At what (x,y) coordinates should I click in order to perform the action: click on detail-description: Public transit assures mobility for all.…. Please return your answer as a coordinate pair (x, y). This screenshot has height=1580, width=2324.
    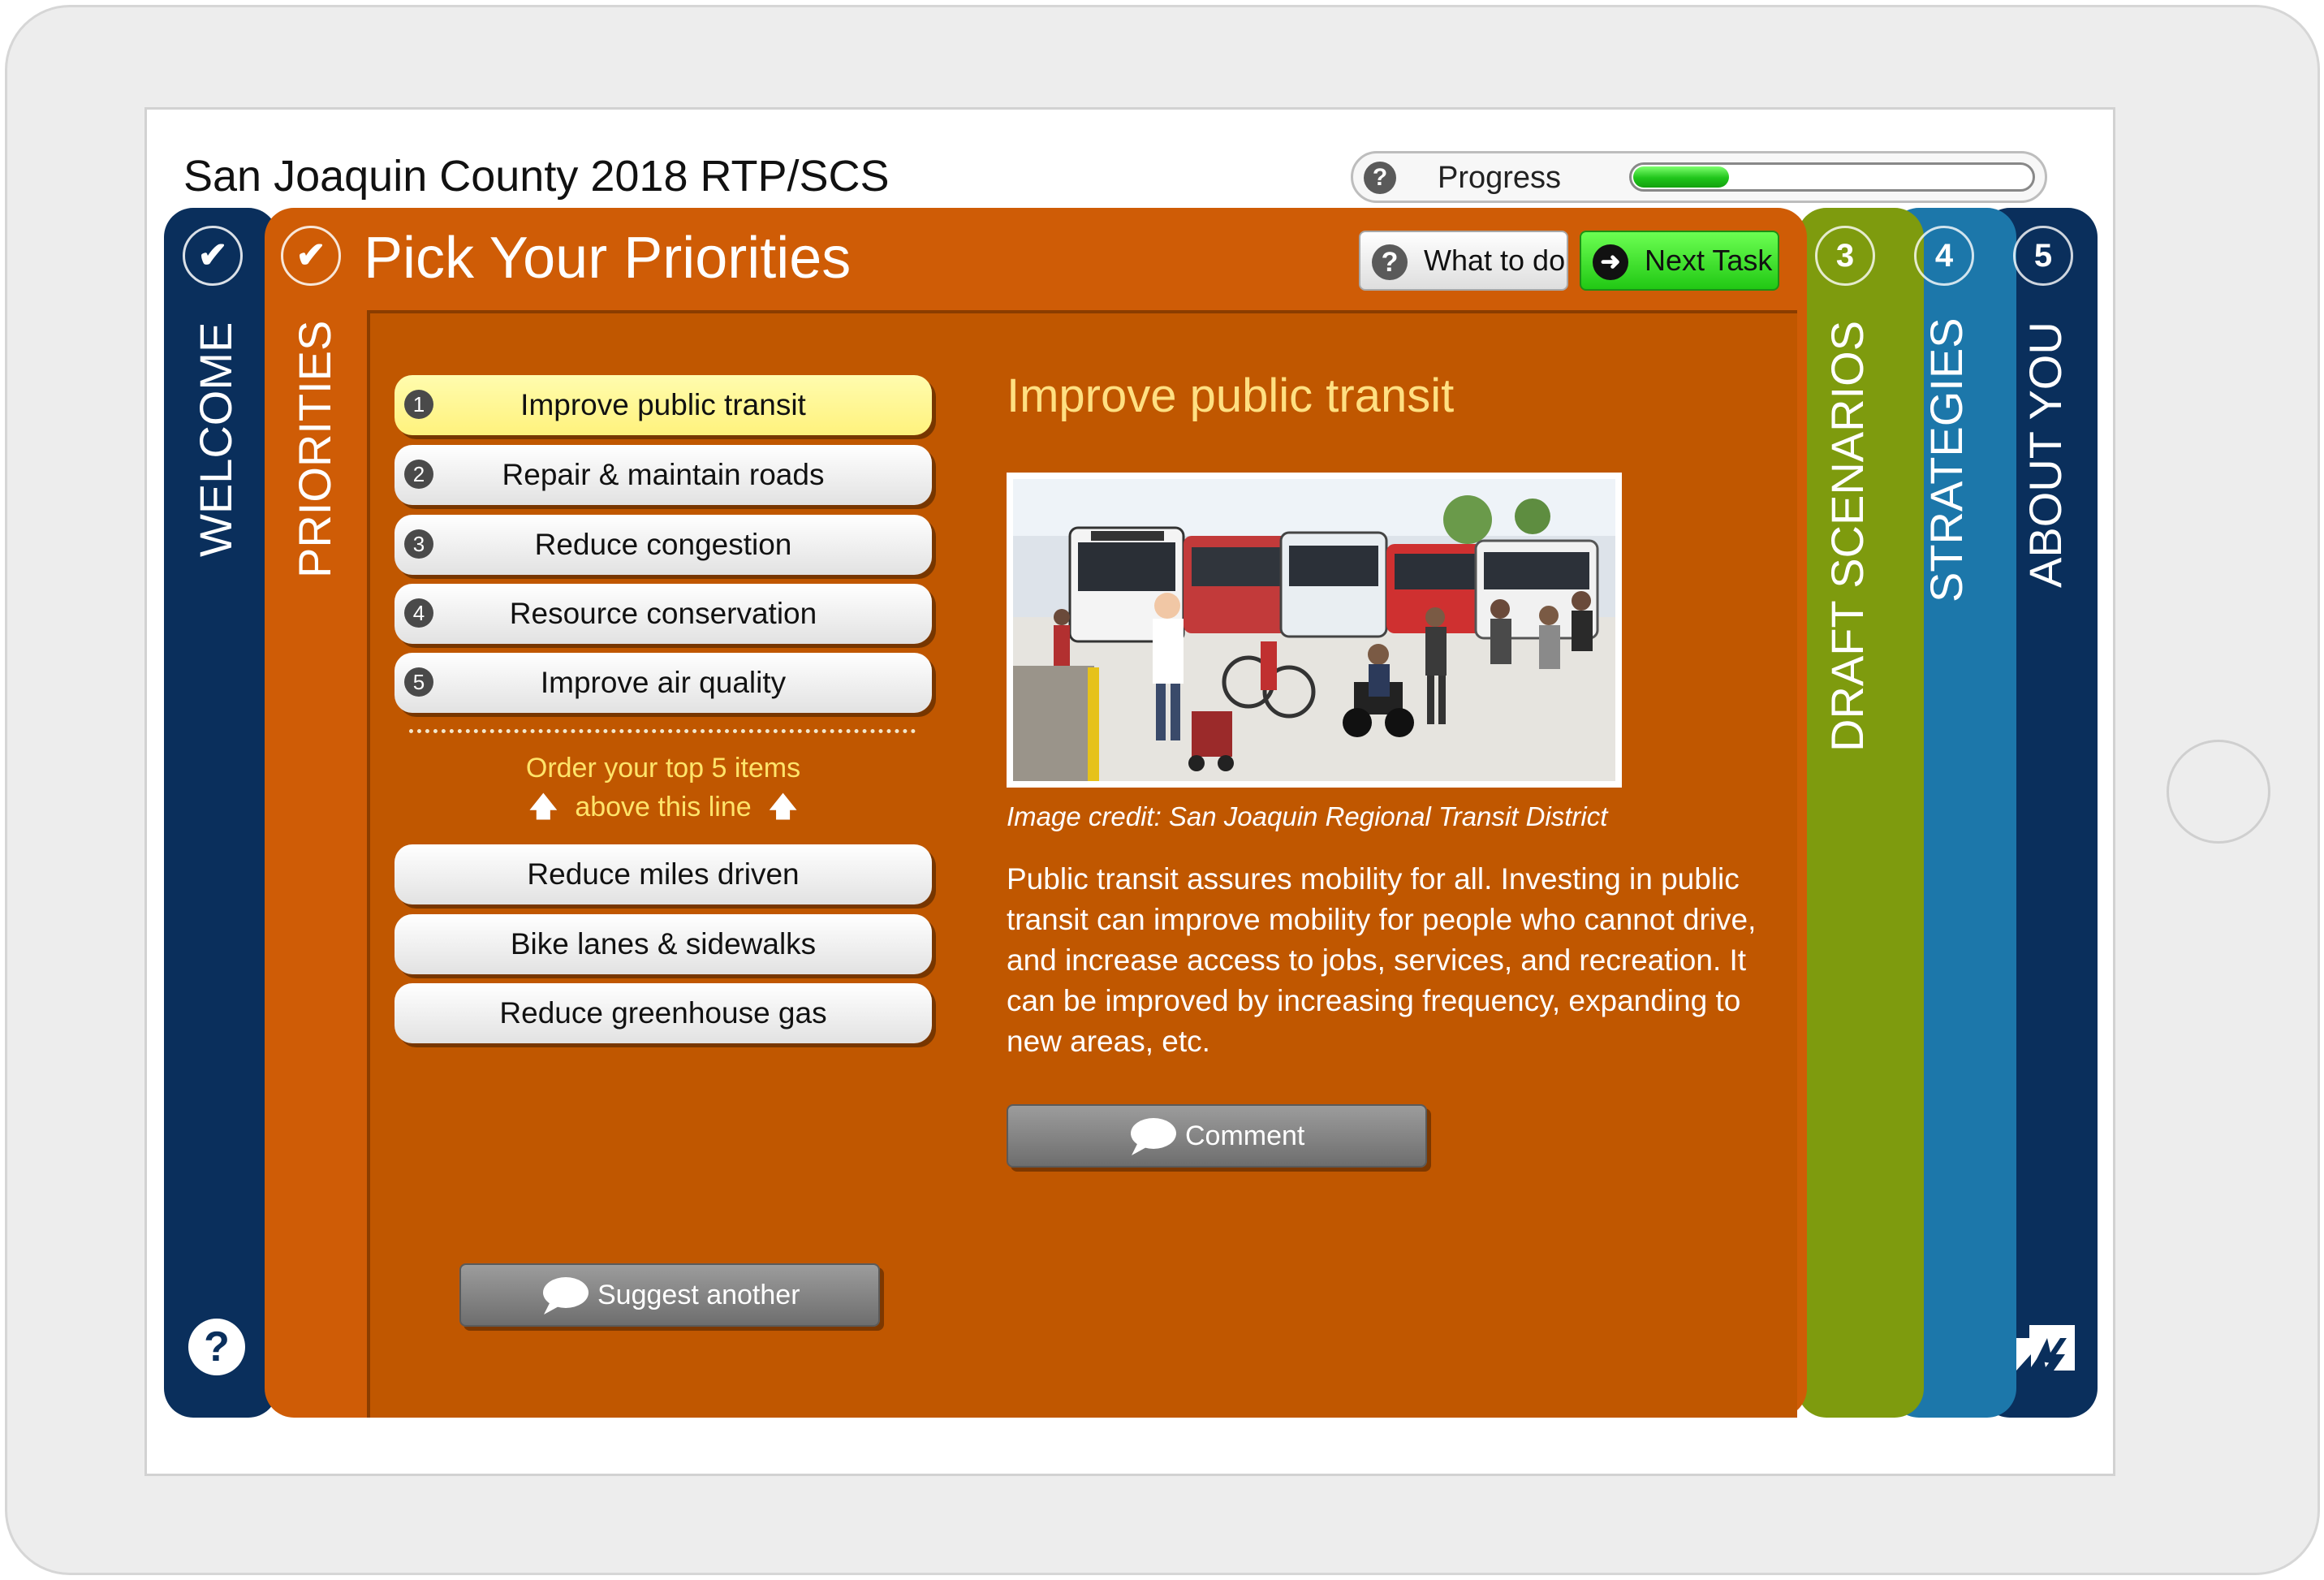
    Looking at the image, I should click on (1382, 960).